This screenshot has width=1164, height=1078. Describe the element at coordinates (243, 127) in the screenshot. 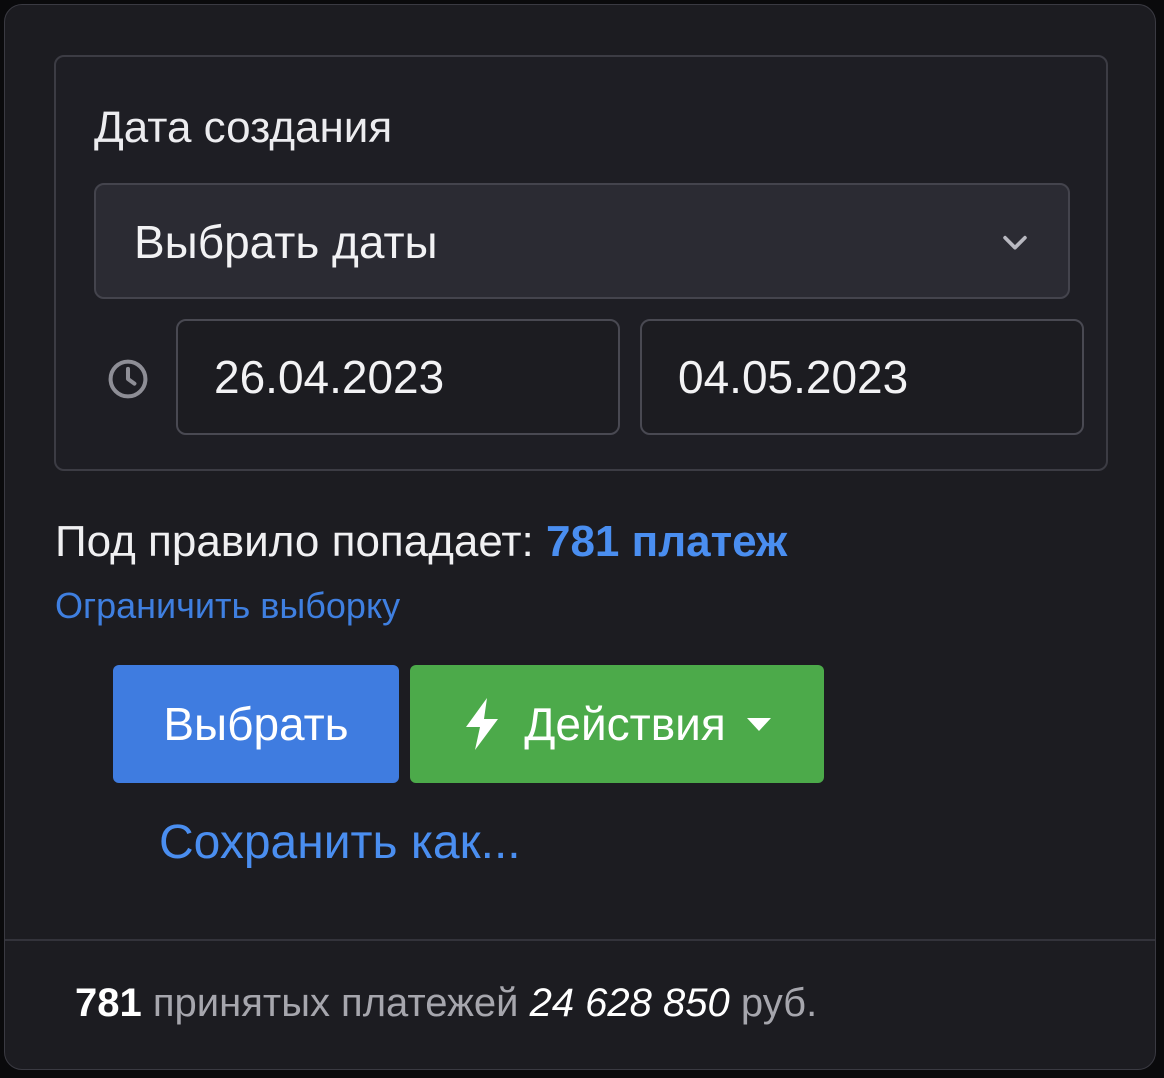

I see `filter-label: Дата создания` at that location.